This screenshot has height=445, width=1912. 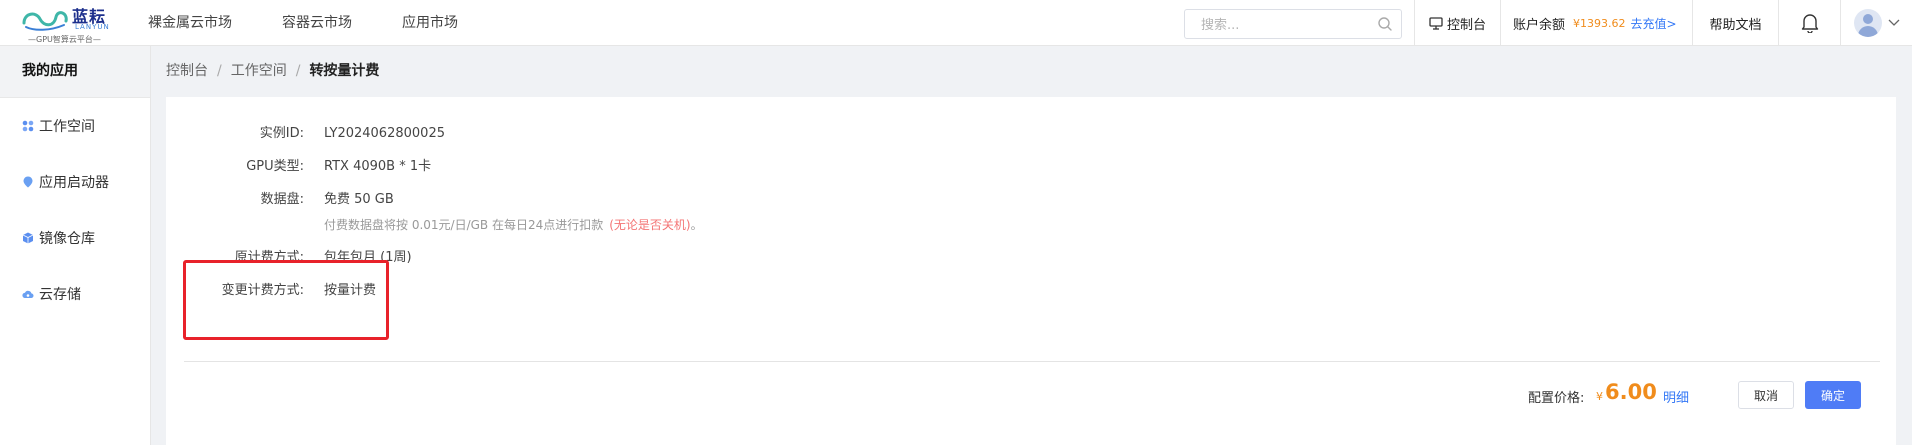 What do you see at coordinates (359, 199) in the screenshot?
I see `data-disk-value: 免费 50 GB` at bounding box center [359, 199].